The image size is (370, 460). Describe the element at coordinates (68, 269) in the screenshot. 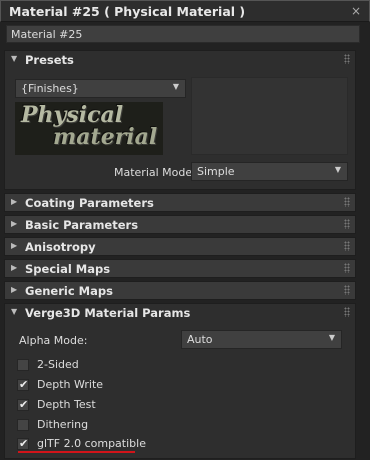

I see `rollout-label: Special Maps` at that location.